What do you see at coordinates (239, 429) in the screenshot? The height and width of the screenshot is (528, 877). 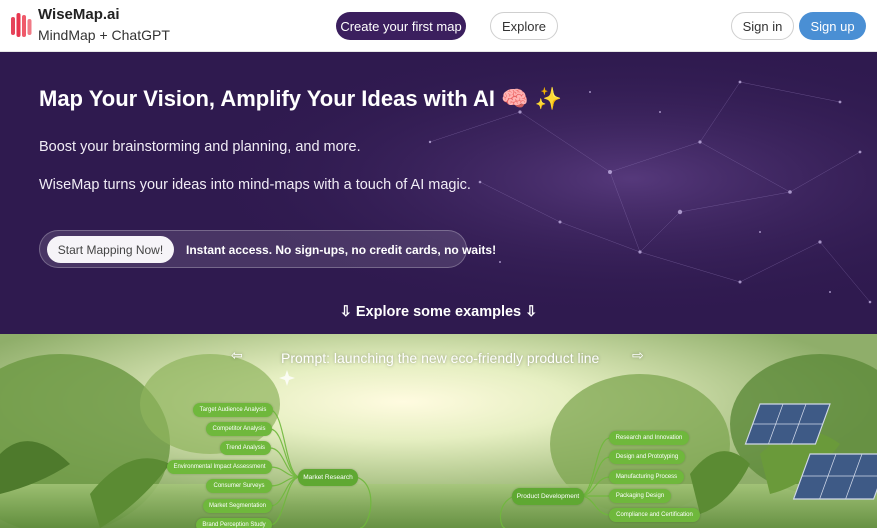 I see `mindmap-node: Competitor Analysis` at bounding box center [239, 429].